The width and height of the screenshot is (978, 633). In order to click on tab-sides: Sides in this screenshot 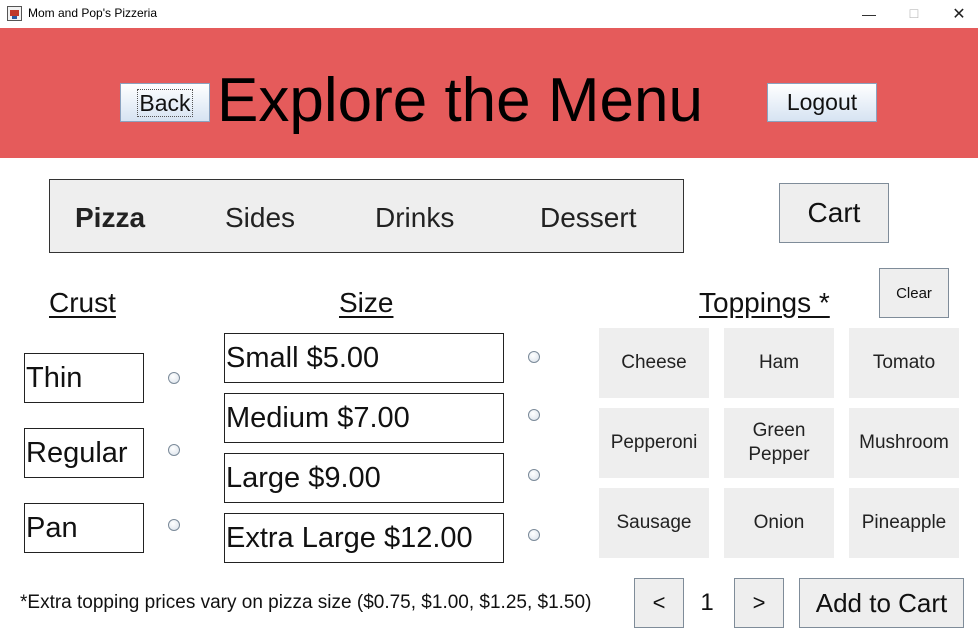, I will do `click(260, 218)`.